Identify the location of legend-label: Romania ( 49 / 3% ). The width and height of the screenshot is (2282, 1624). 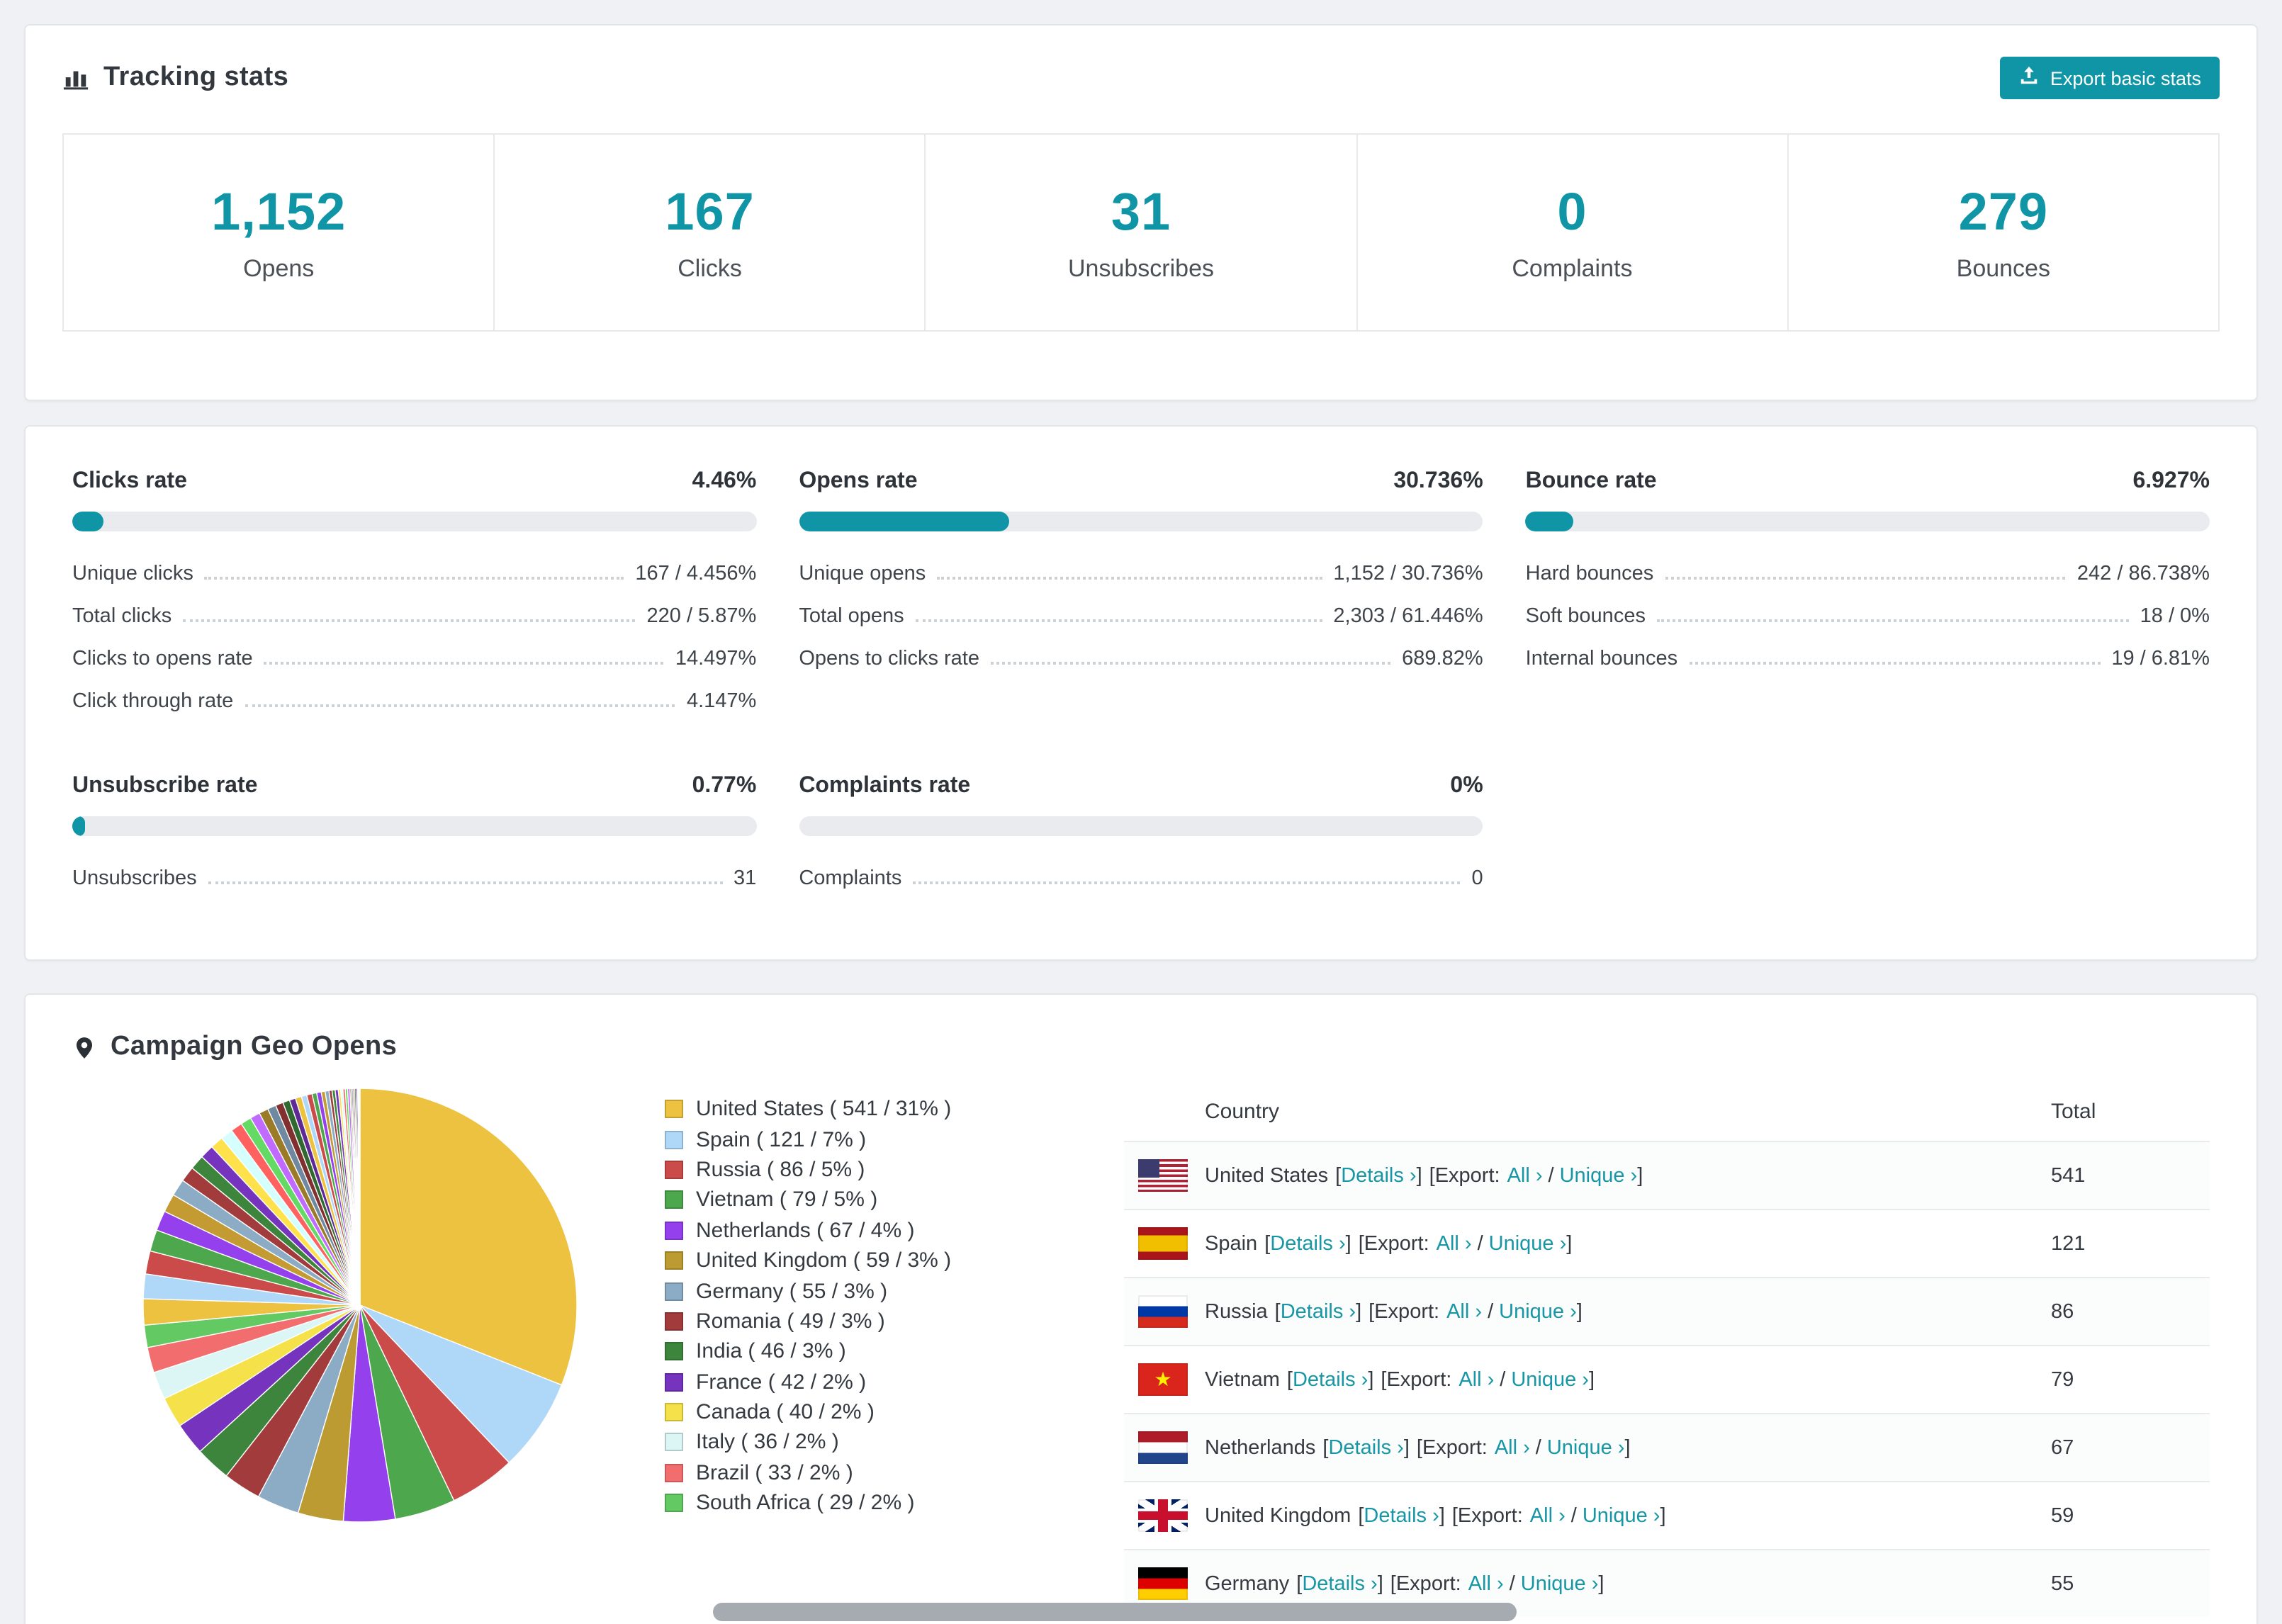
(791, 1321).